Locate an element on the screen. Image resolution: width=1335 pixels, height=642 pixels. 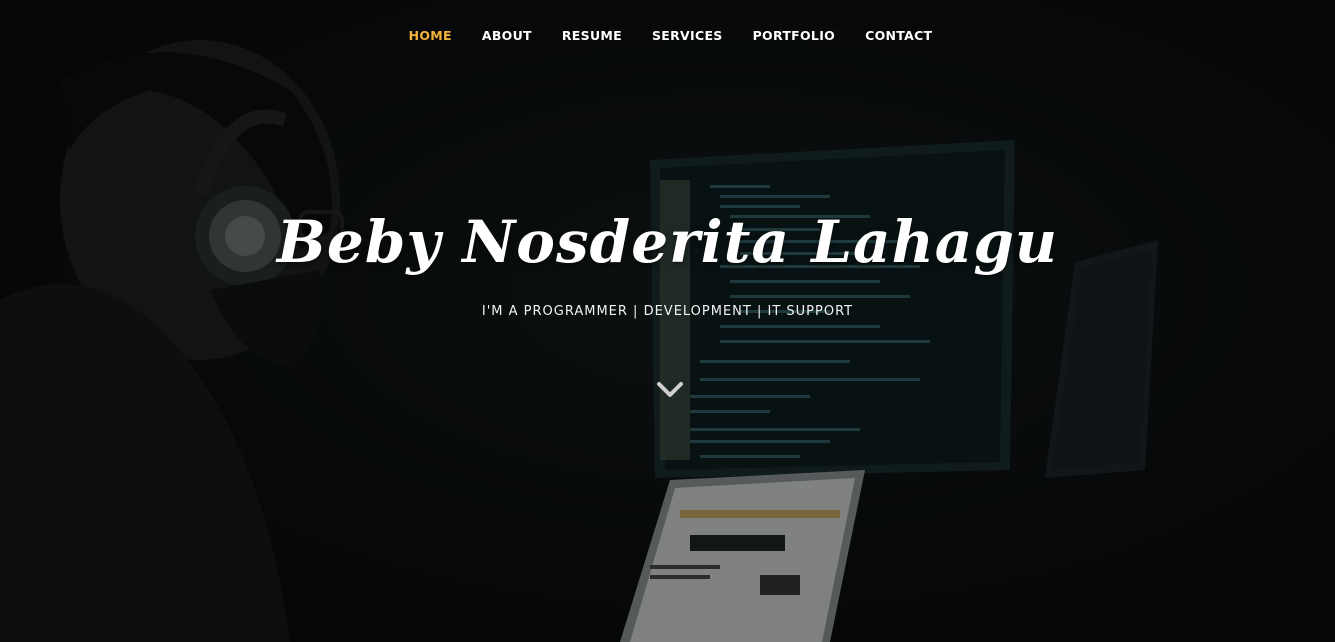
nav-item-resume: RESUME is located at coordinates (592, 35).